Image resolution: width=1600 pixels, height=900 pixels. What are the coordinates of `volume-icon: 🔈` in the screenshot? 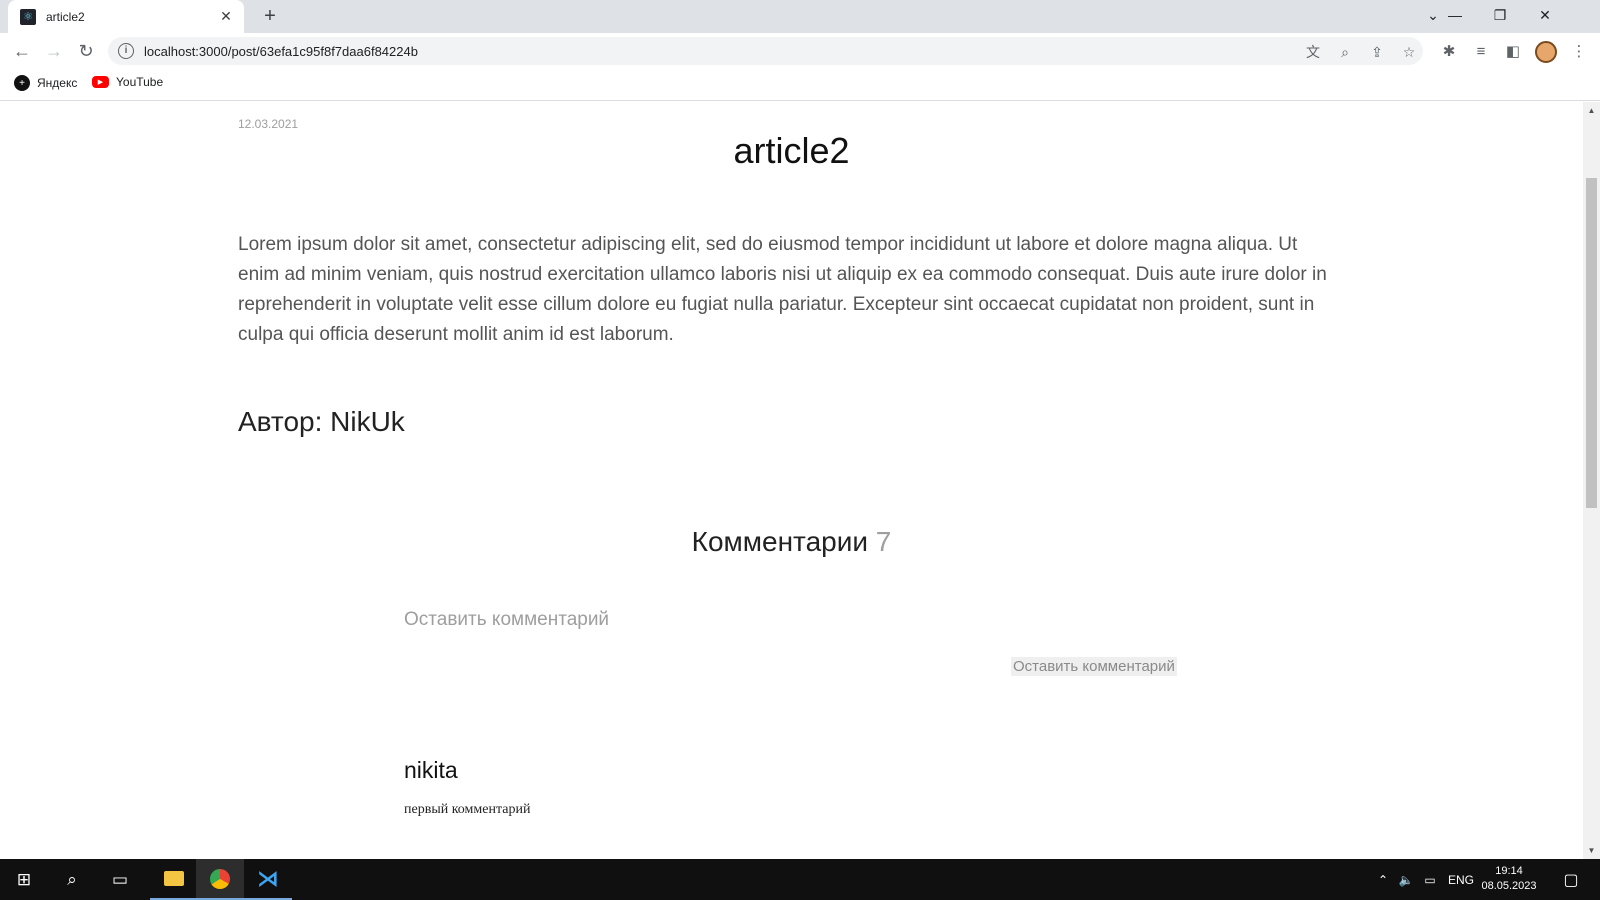 It's located at (1406, 879).